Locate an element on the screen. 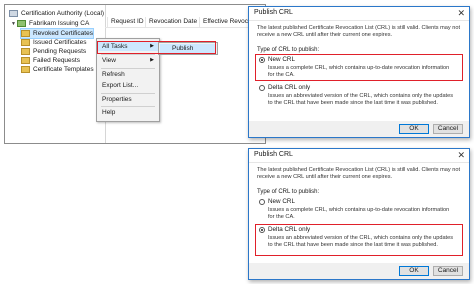 Image resolution: width=474 pixels, height=284 pixels. highlight-box-publish is located at coordinates (156, 47).